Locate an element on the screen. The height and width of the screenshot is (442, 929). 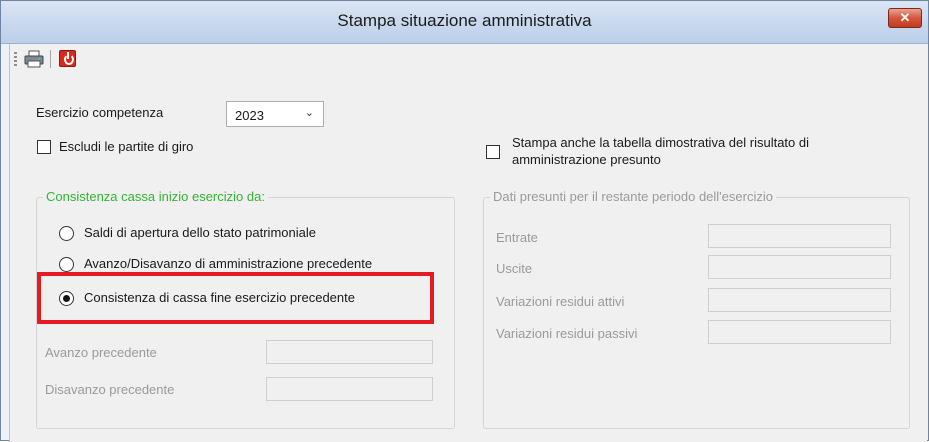
highlight-box is located at coordinates (235, 298).